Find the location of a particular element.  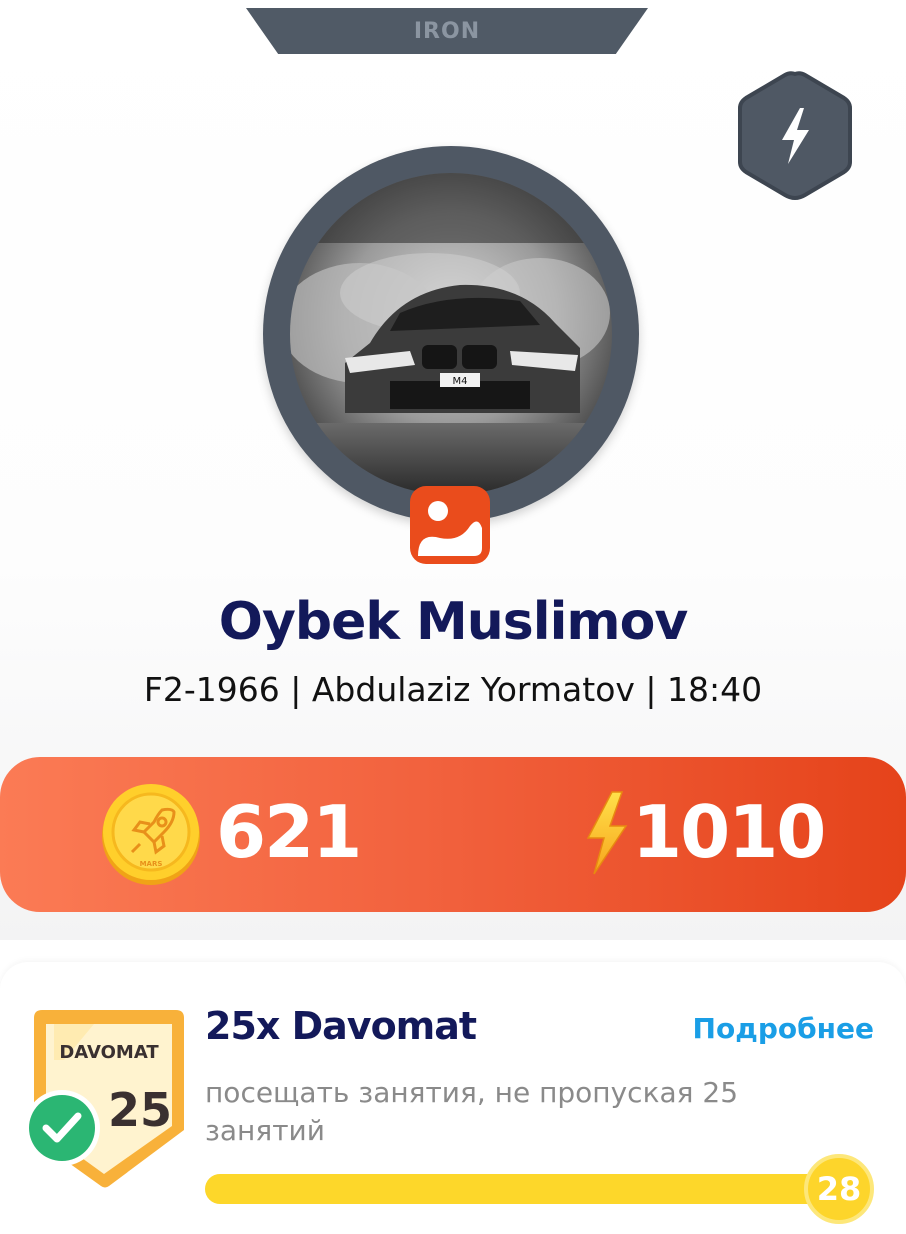

progress-bar is located at coordinates (525, 1189).